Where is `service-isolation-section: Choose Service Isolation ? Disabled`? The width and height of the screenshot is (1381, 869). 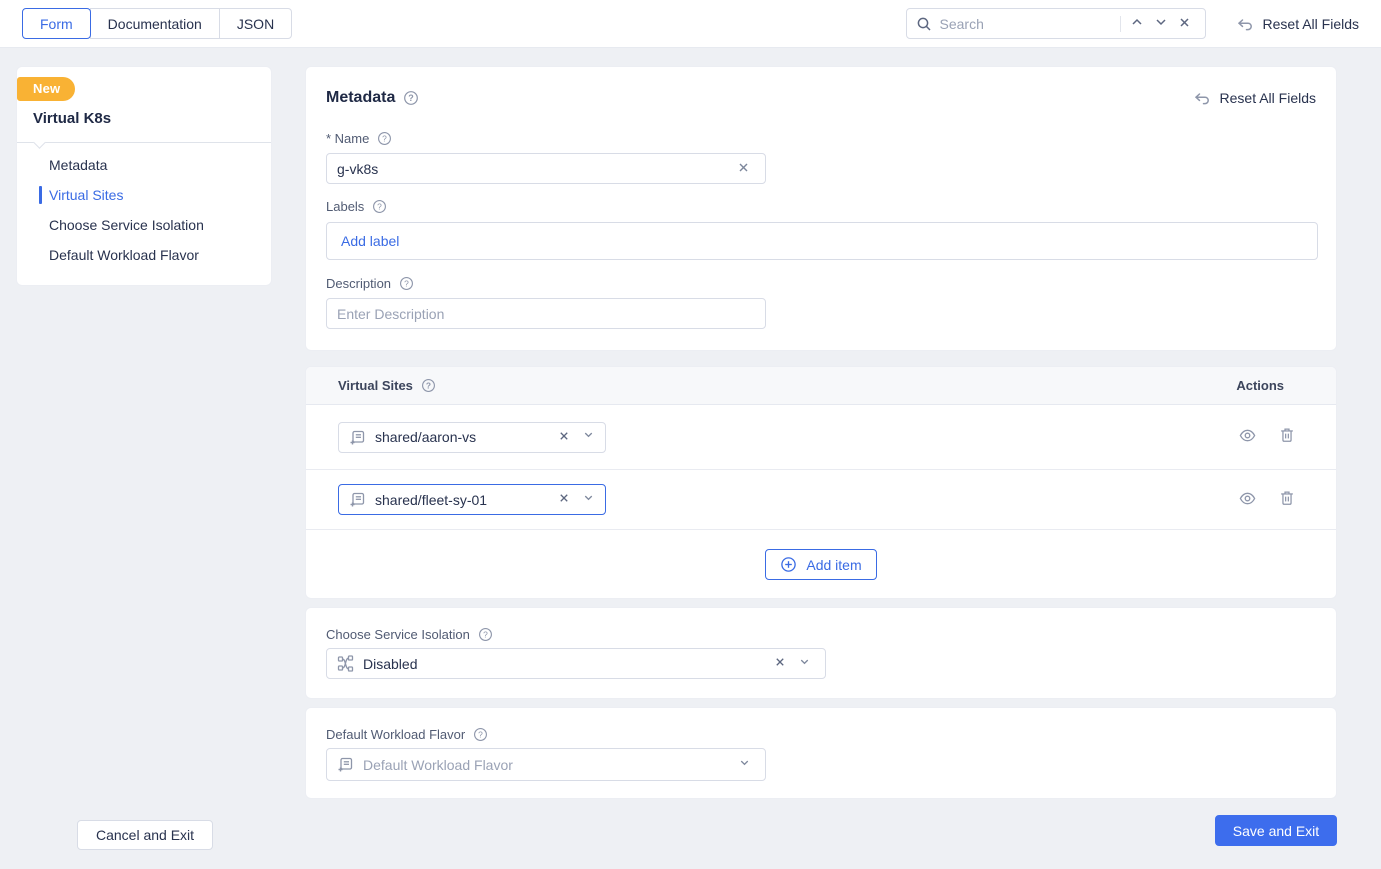 service-isolation-section: Choose Service Isolation ? Disabled is located at coordinates (821, 653).